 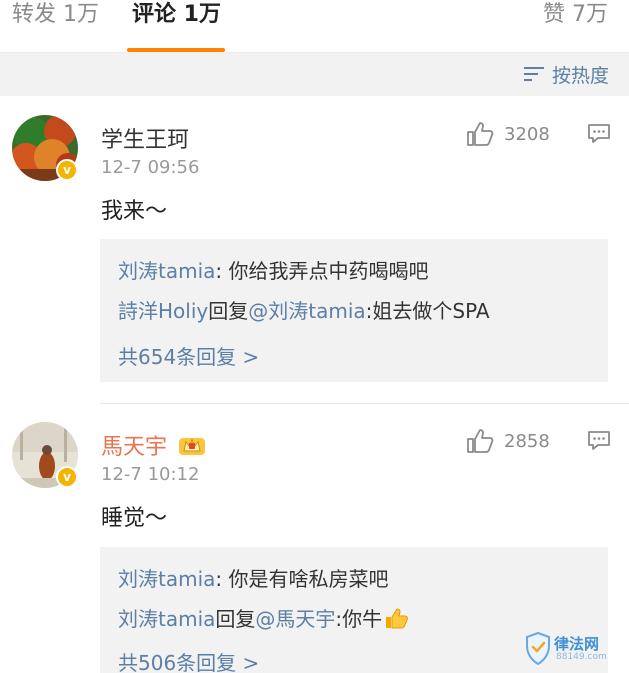 What do you see at coordinates (176, 26) in the screenshot?
I see `tab-comments: 评论 1万` at bounding box center [176, 26].